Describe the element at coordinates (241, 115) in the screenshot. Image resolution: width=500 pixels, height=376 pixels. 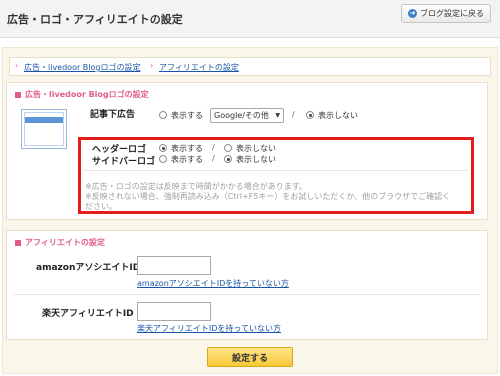
I see `select-value: Google/その他` at that location.